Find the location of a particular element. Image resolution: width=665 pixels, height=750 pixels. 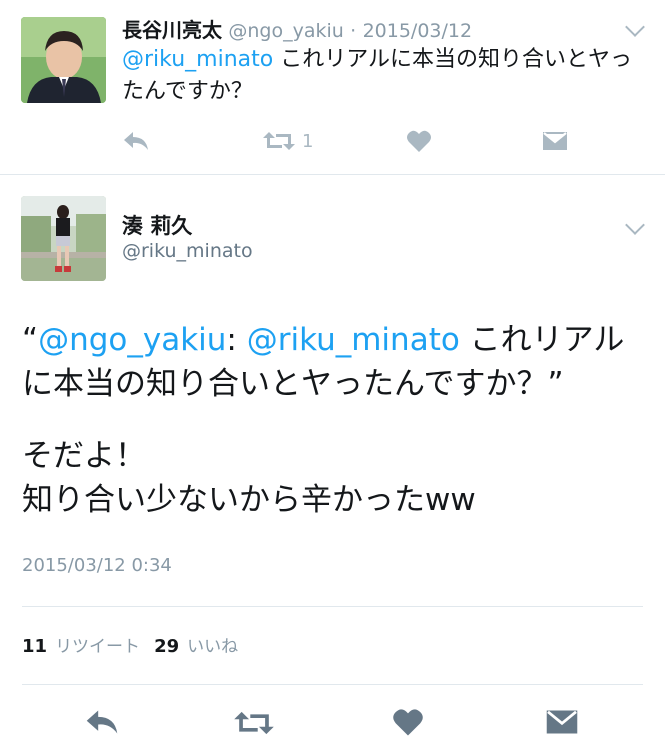

quote-colon: : is located at coordinates (236, 340).